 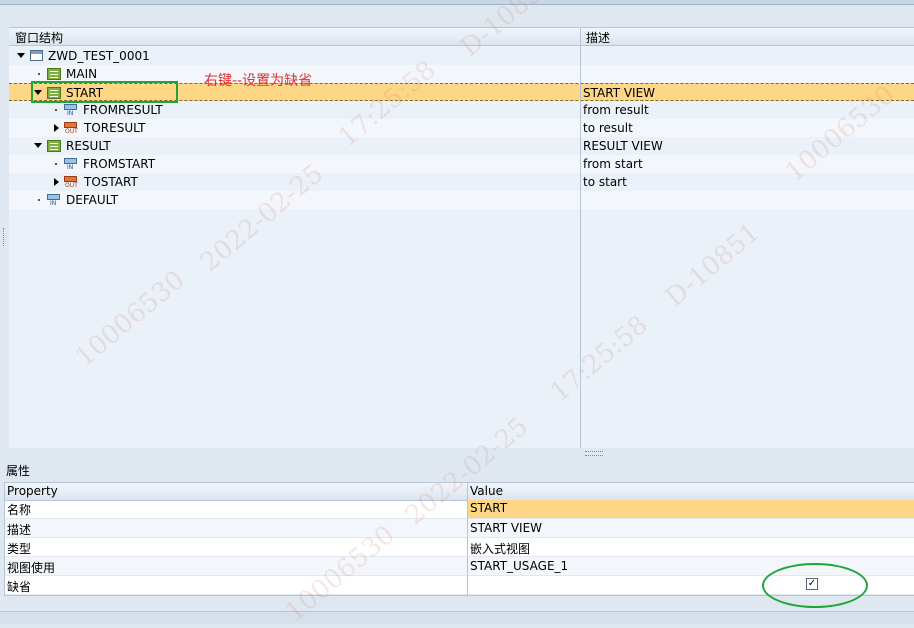 What do you see at coordinates (467, 540) in the screenshot?
I see `properties-column-divider` at bounding box center [467, 540].